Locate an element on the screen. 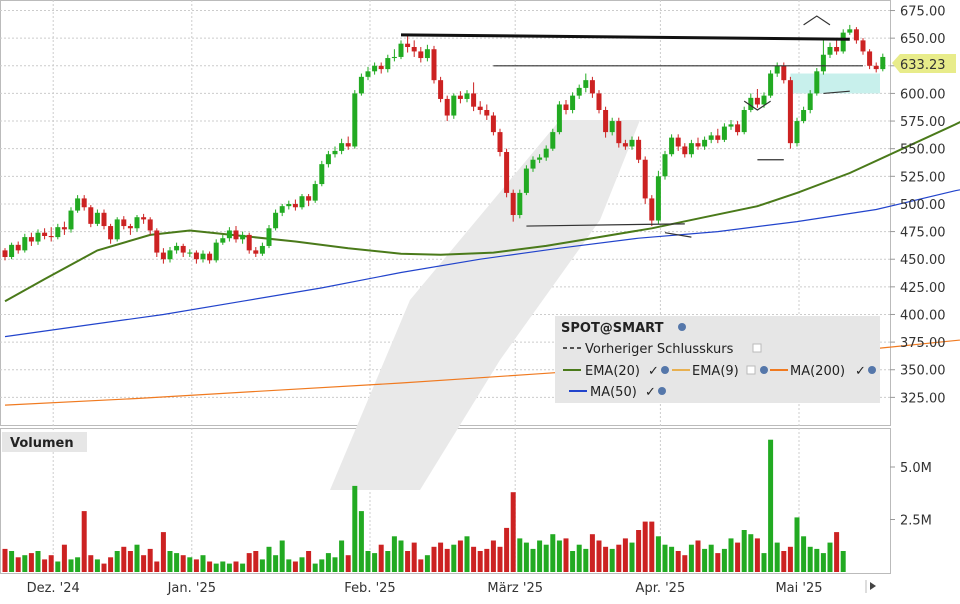 This screenshot has width=960, height=604. ma200-check-icon: ✓ is located at coordinates (860, 371).